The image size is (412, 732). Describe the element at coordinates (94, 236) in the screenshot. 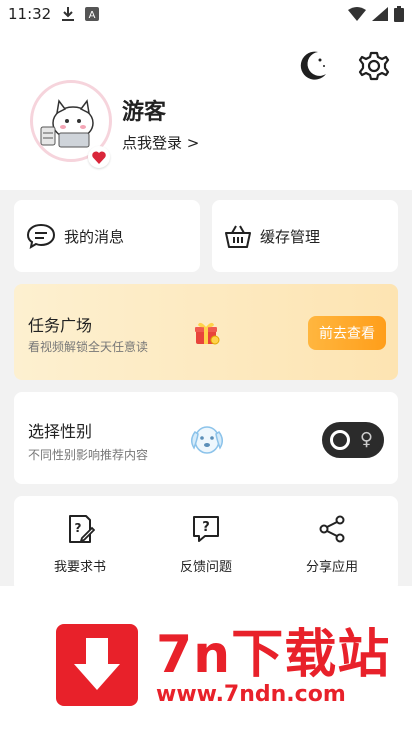

I see `messages-label: 我的消息` at that location.